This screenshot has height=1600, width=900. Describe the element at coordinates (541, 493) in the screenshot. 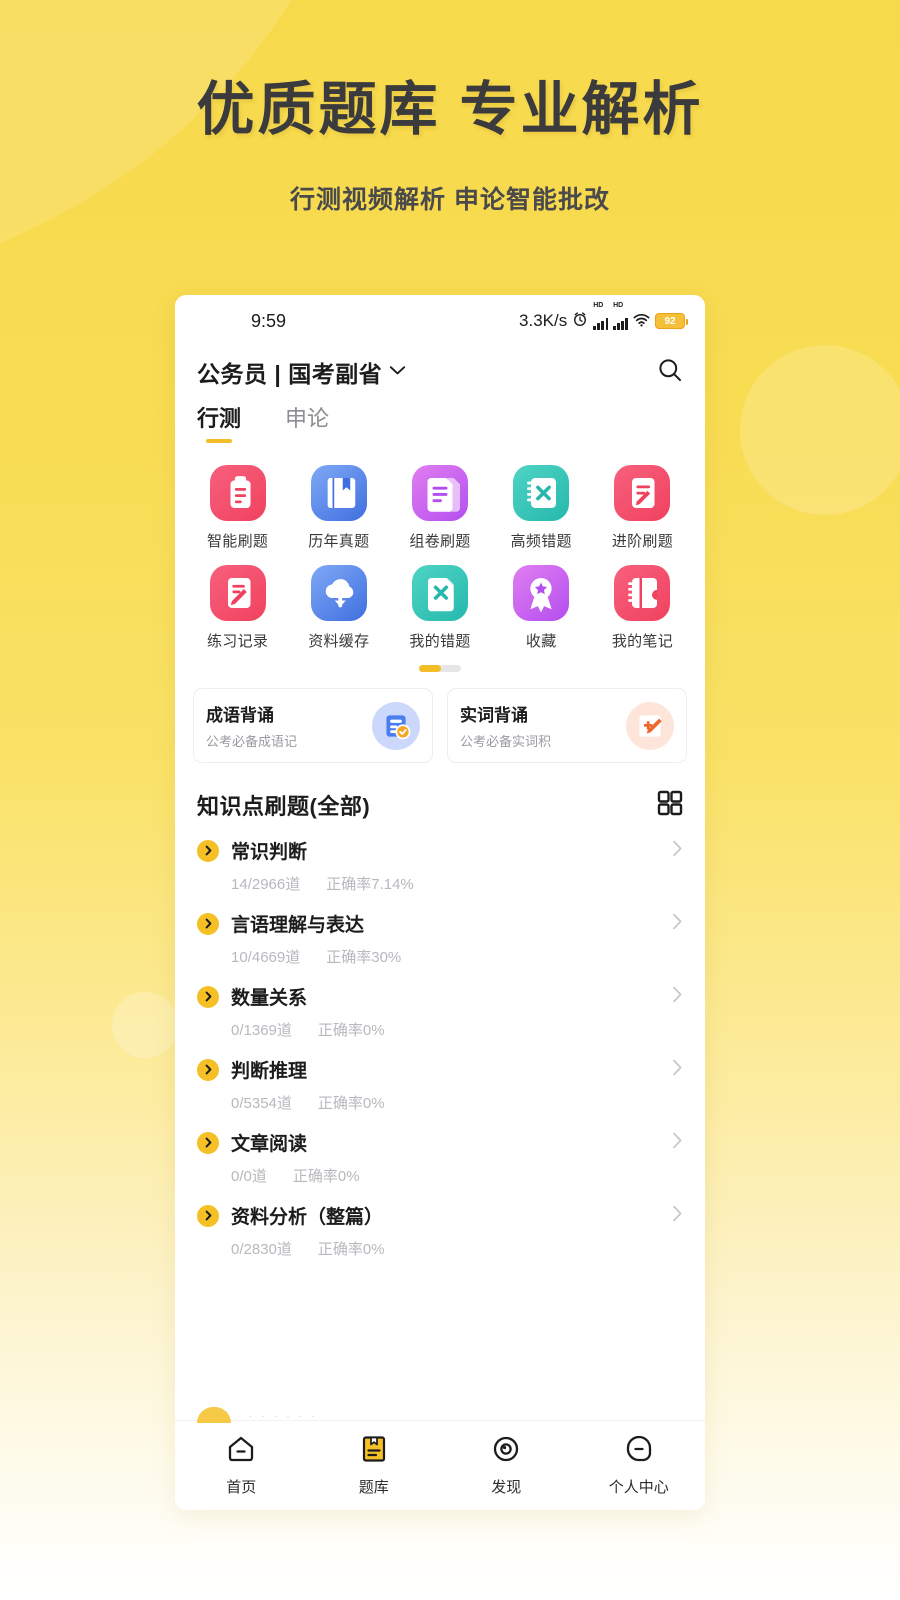

I see `notebook-x-icon` at that location.